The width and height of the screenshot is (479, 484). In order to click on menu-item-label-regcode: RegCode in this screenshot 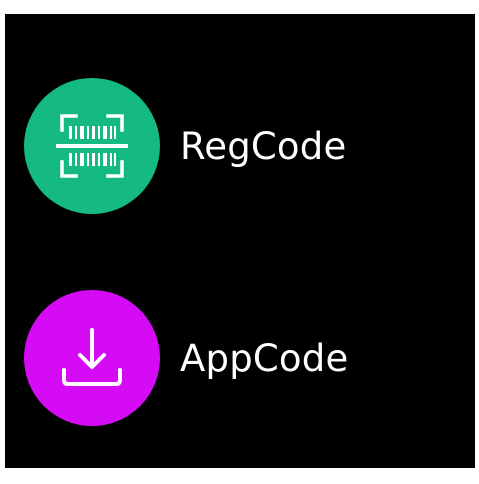, I will do `click(263, 146)`.